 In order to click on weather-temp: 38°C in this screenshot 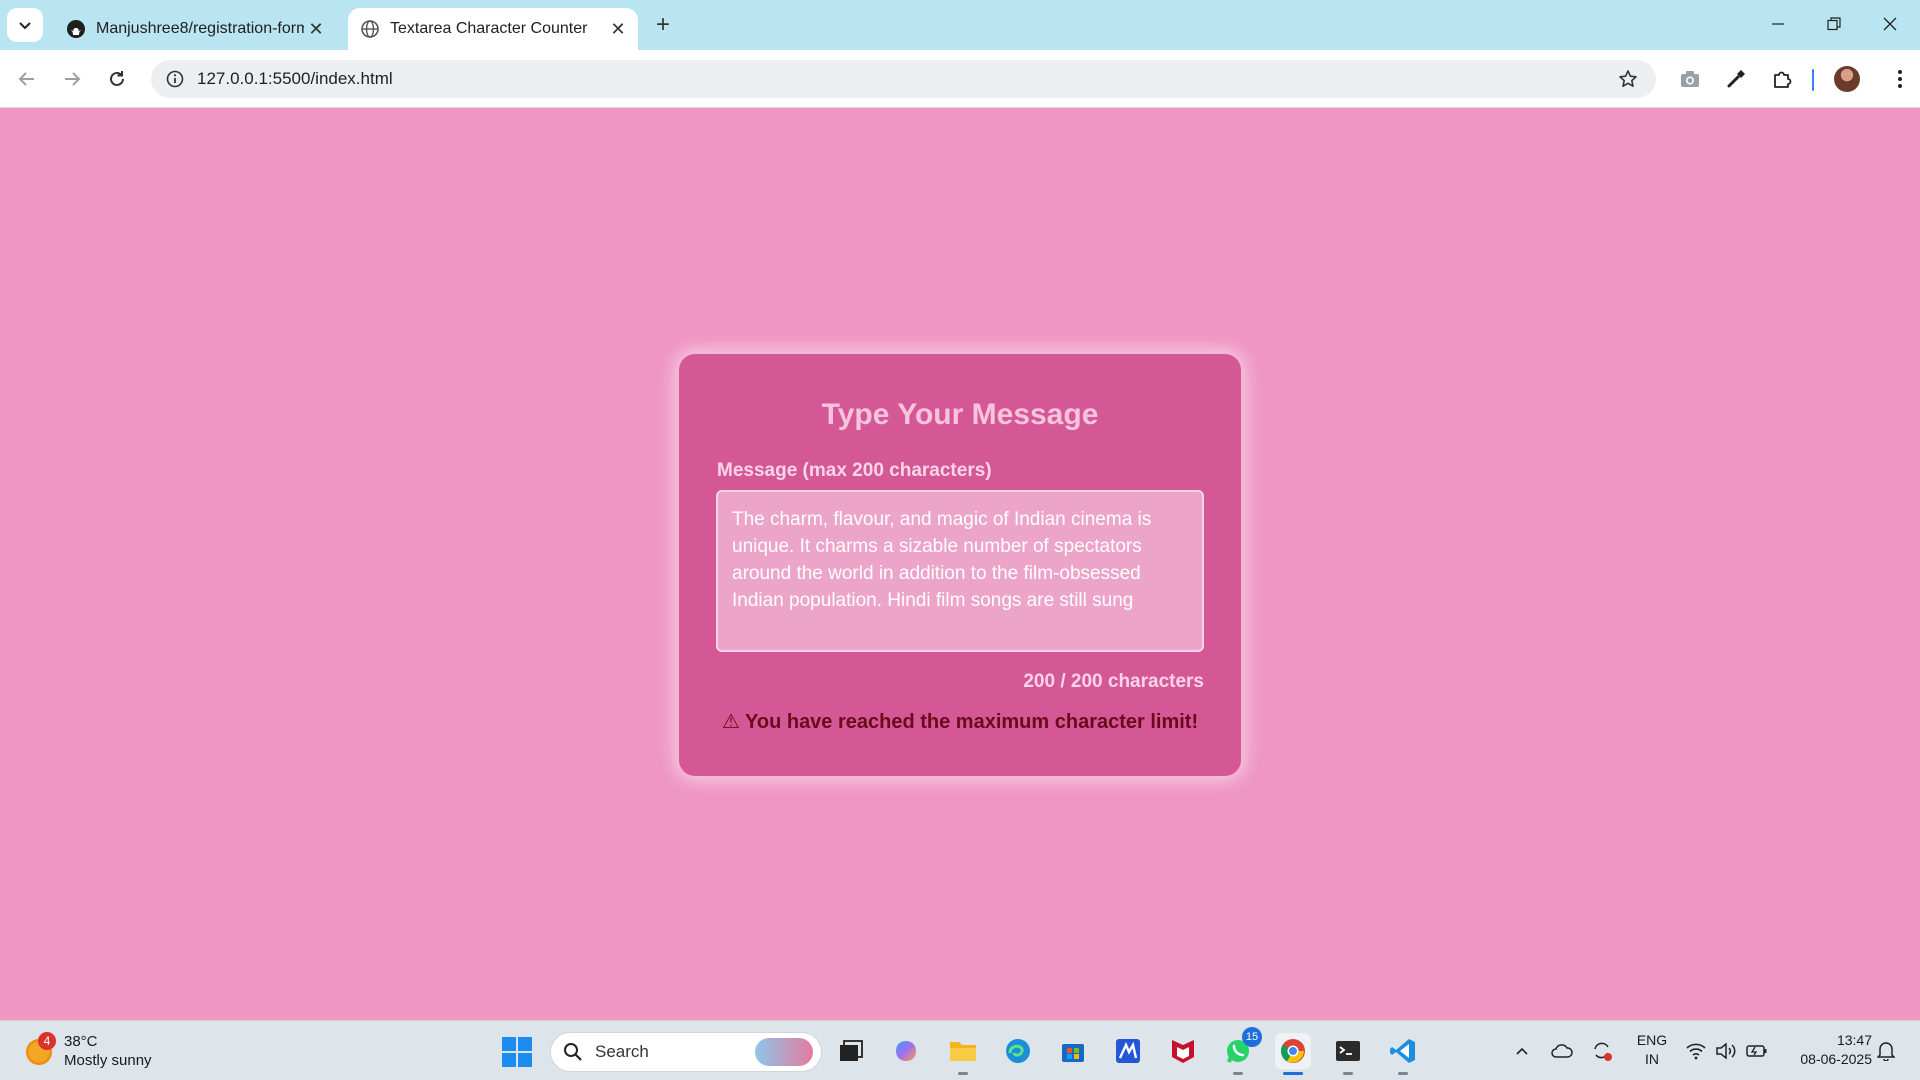, I will do `click(81, 1041)`.